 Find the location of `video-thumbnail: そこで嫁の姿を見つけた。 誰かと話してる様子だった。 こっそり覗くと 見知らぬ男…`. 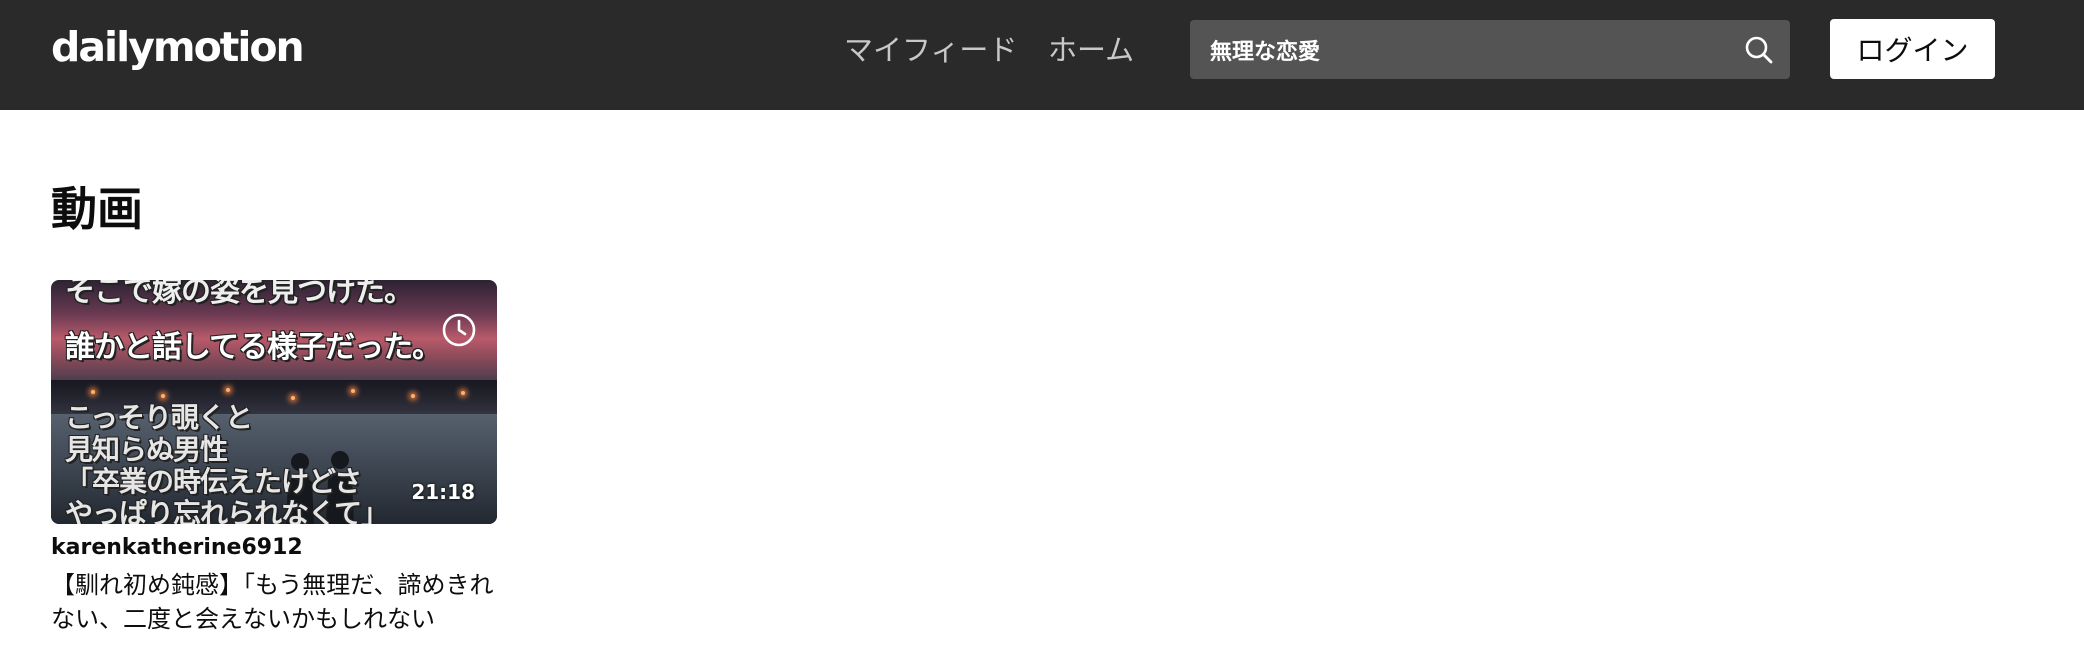

video-thumbnail: そこで嫁の姿を見つけた。 誰かと話してる様子だった。 こっそり覗くと 見知らぬ男… is located at coordinates (274, 402).